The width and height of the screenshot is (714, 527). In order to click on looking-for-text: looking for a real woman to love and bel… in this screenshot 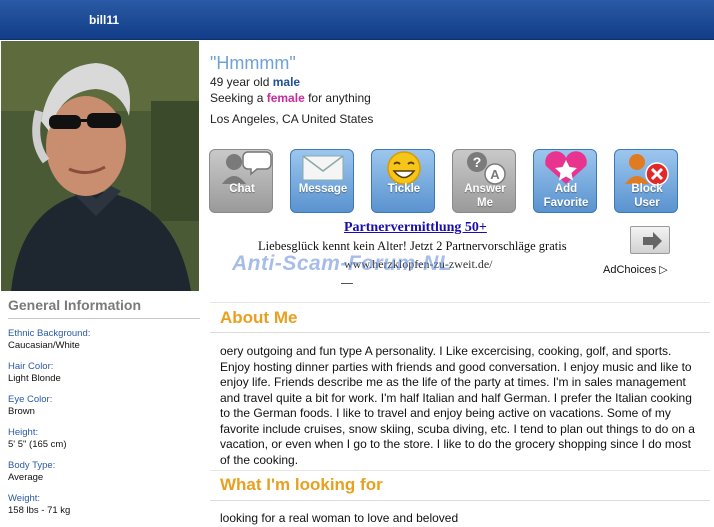, I will do `click(339, 518)`.